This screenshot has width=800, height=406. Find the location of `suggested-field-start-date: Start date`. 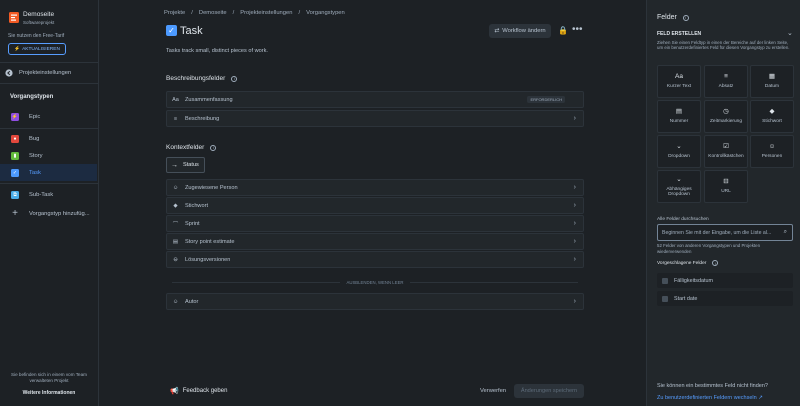

suggested-field-start-date: Start date is located at coordinates (725, 298).